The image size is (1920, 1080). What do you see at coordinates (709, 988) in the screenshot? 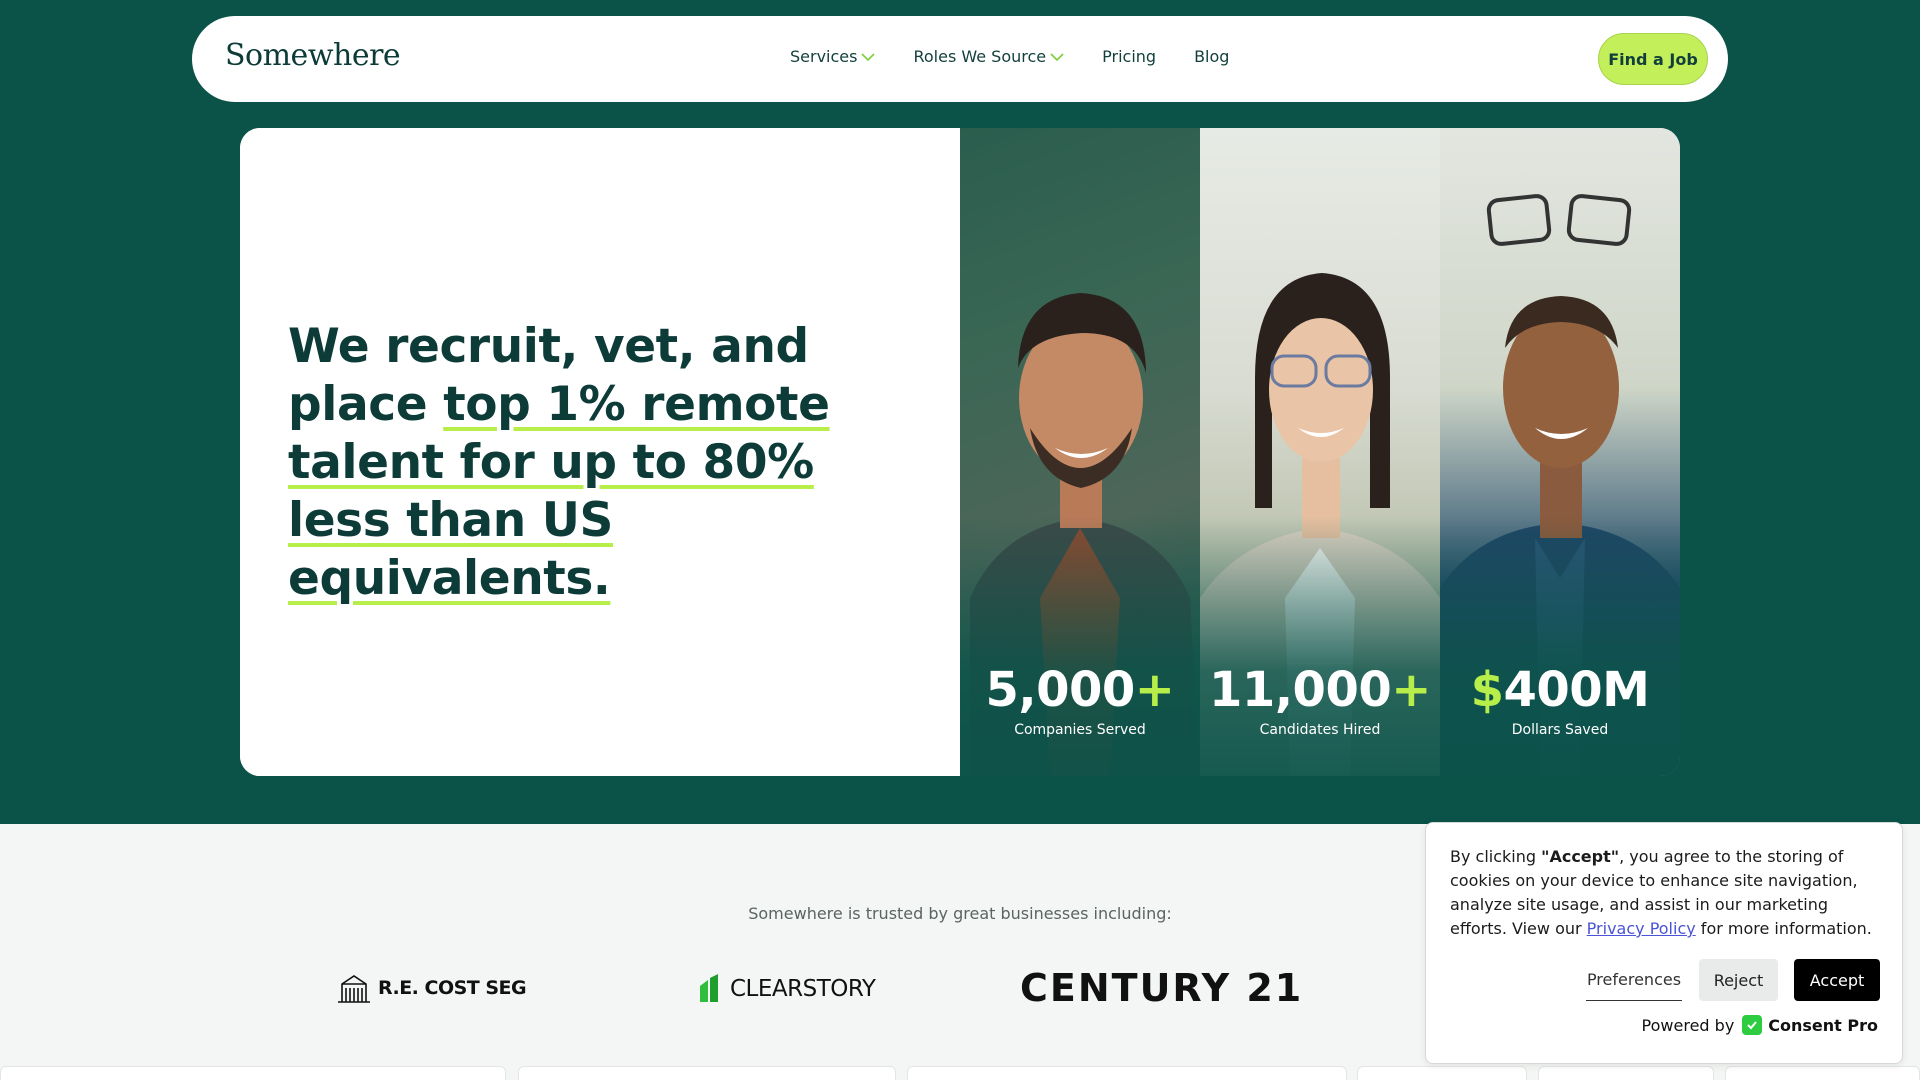
I see `clearstory-mark-icon` at bounding box center [709, 988].